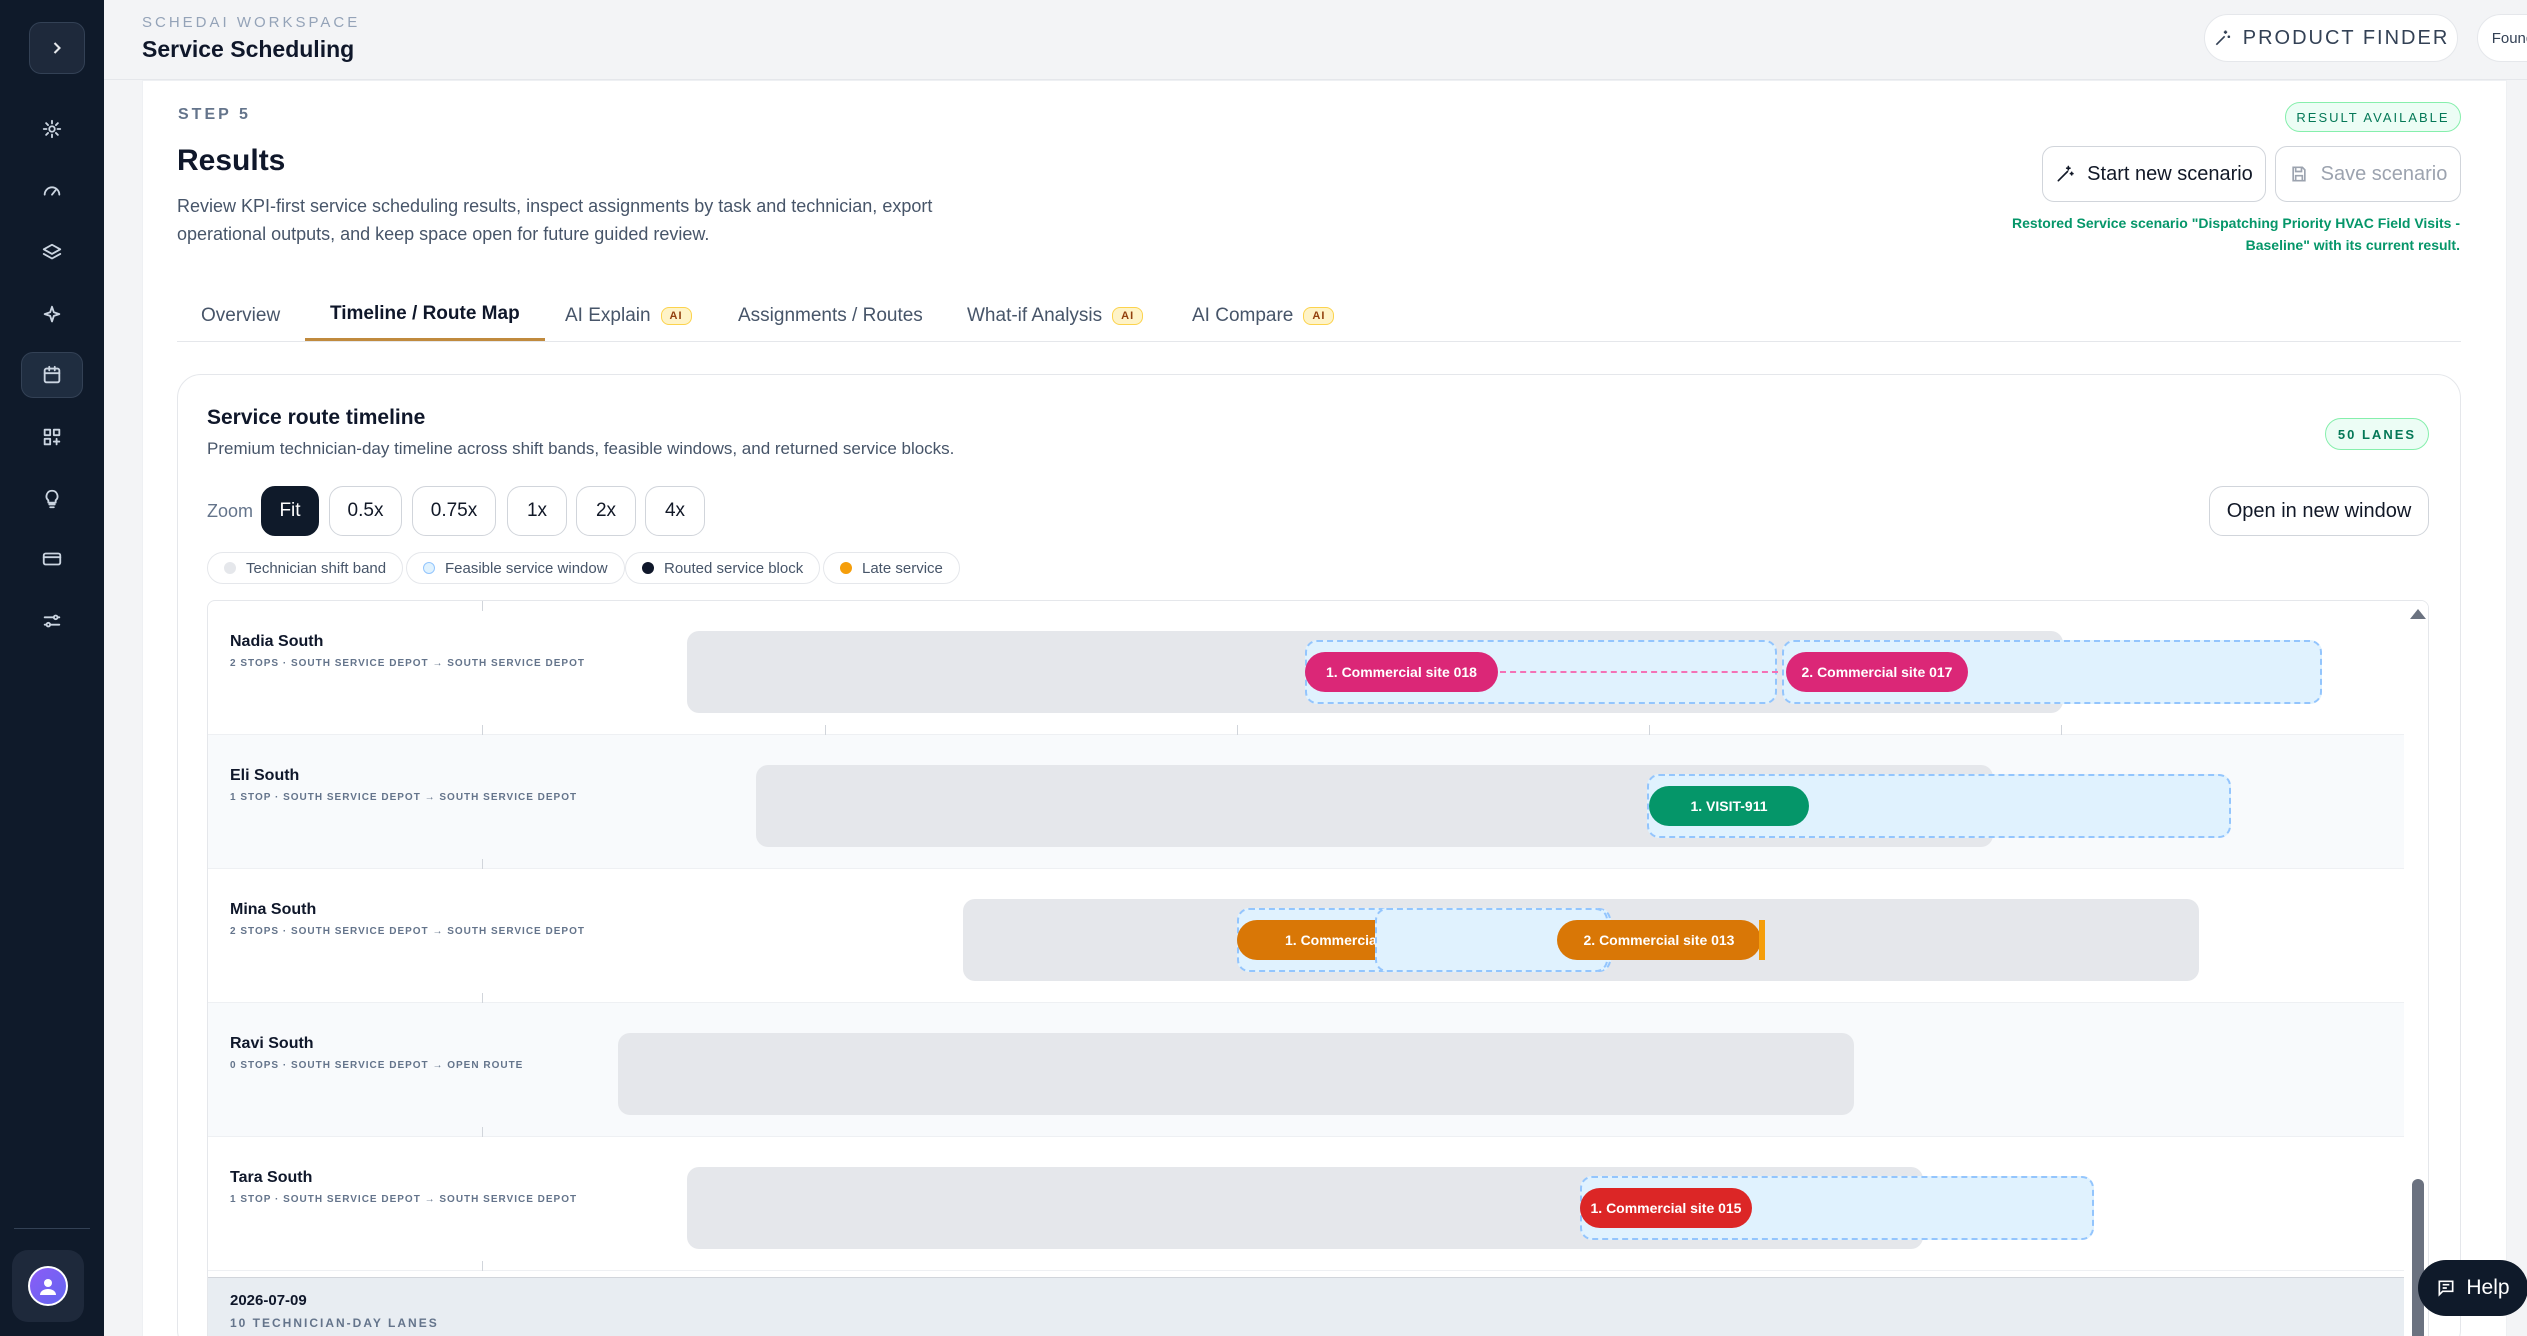  I want to click on card-icon, so click(52, 559).